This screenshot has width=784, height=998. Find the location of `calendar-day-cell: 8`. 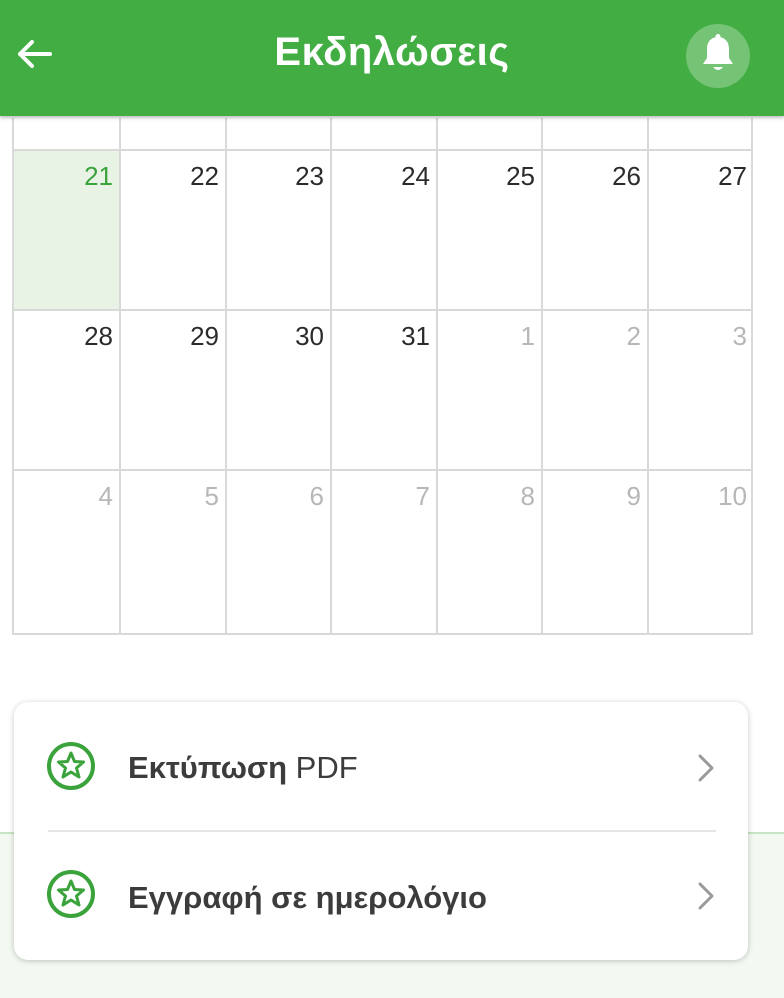

calendar-day-cell: 8 is located at coordinates (488, 552).